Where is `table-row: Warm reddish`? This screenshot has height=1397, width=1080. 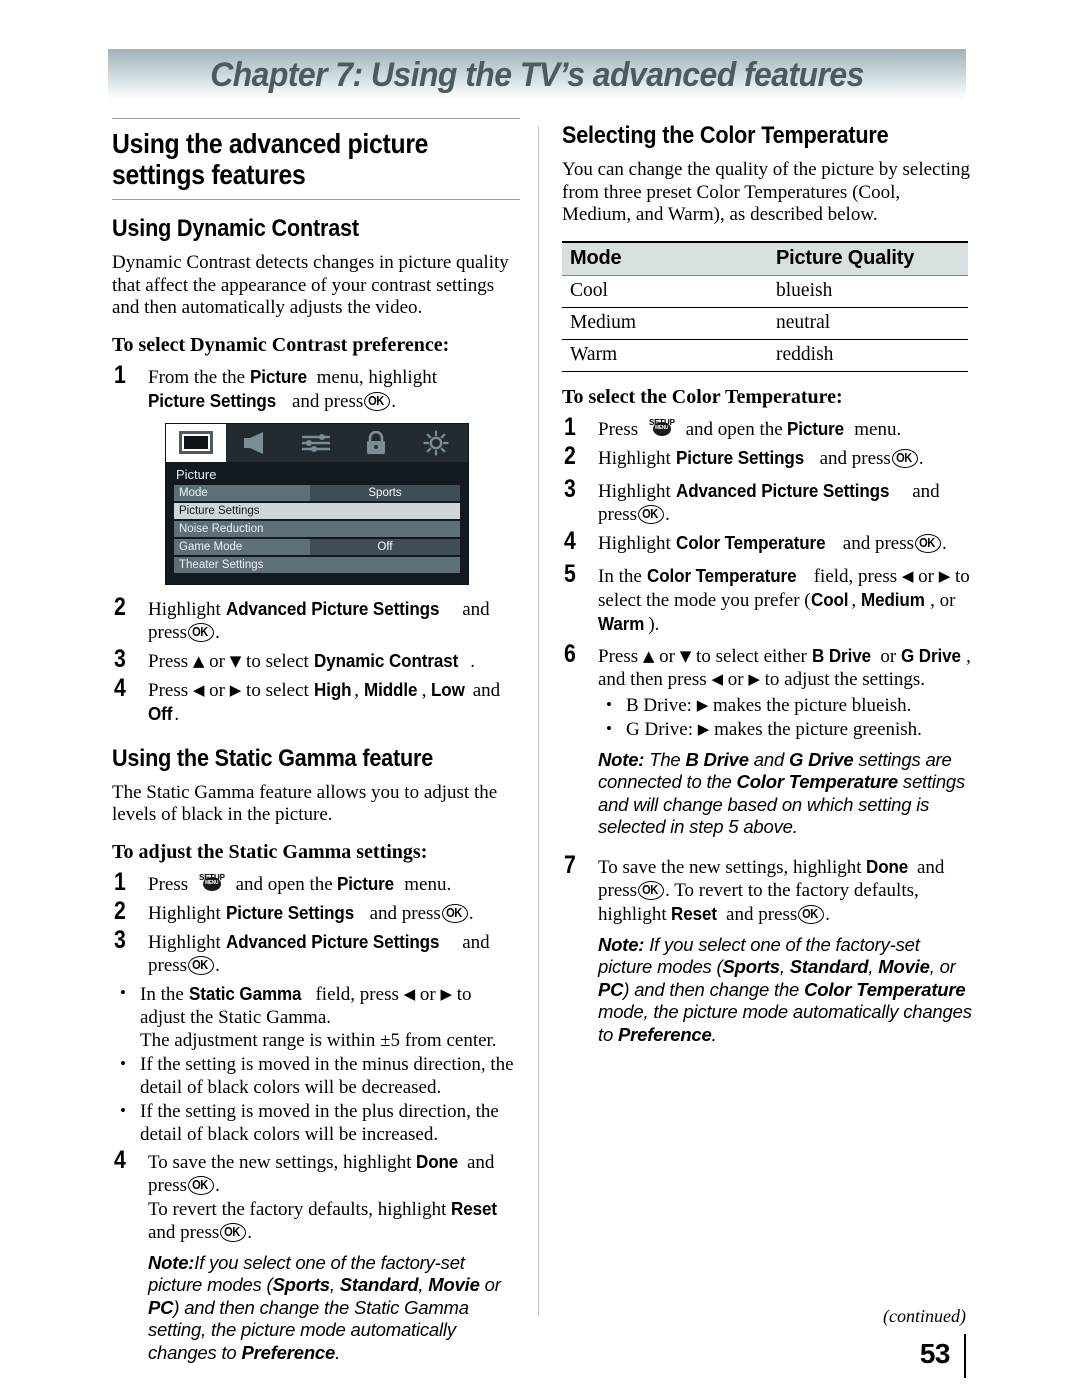
table-row: Warm reddish is located at coordinates (765, 355).